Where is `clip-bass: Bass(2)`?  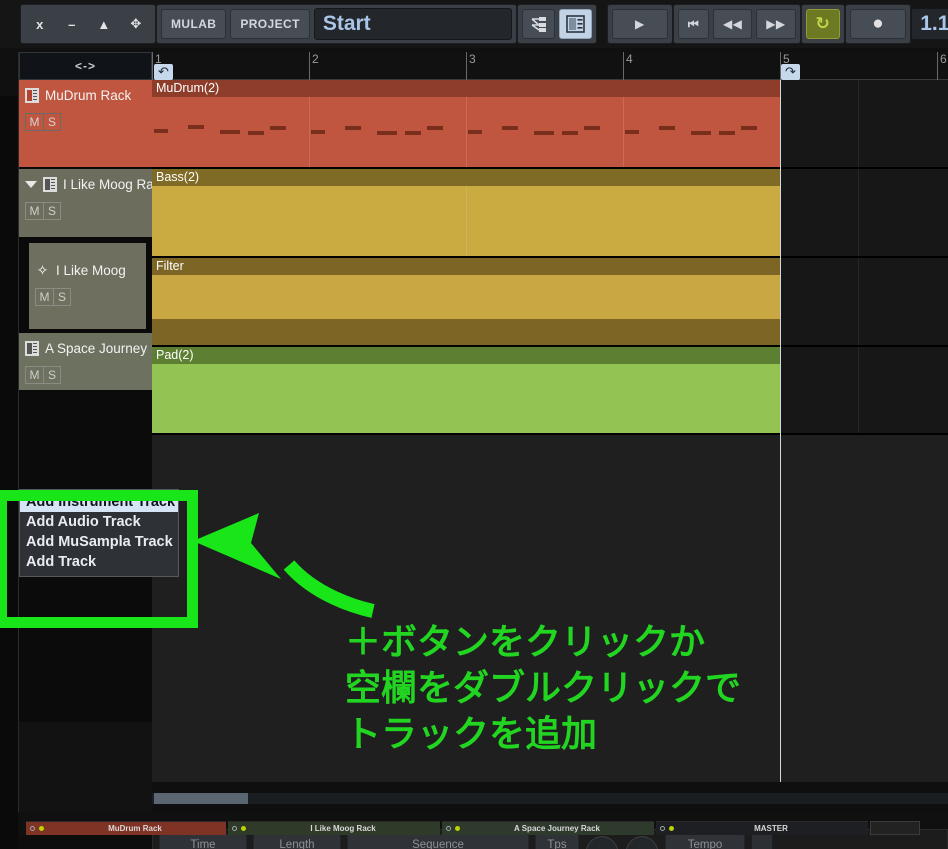
clip-bass: Bass(2) is located at coordinates (466, 212).